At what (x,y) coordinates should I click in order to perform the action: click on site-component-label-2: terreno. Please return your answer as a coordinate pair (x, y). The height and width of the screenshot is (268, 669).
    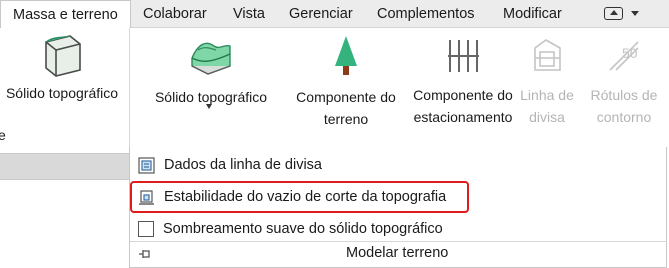
    Looking at the image, I should click on (346, 119).